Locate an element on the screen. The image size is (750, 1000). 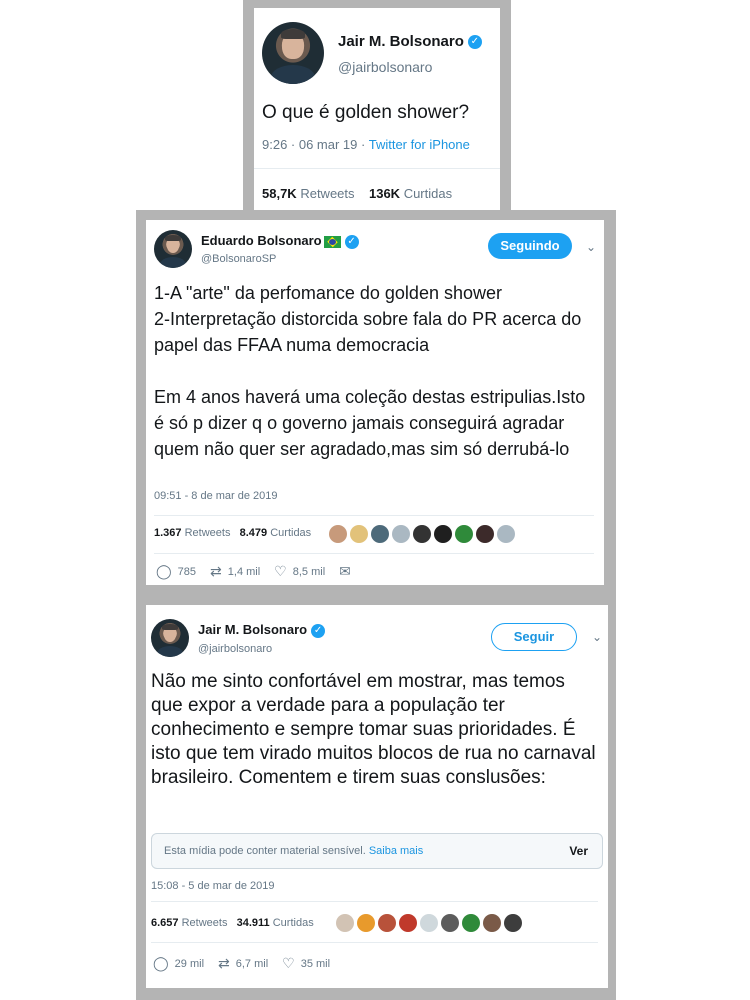
tweet-timestamp: 15:08 - 5 de mar de 2019 is located at coordinates (213, 886).